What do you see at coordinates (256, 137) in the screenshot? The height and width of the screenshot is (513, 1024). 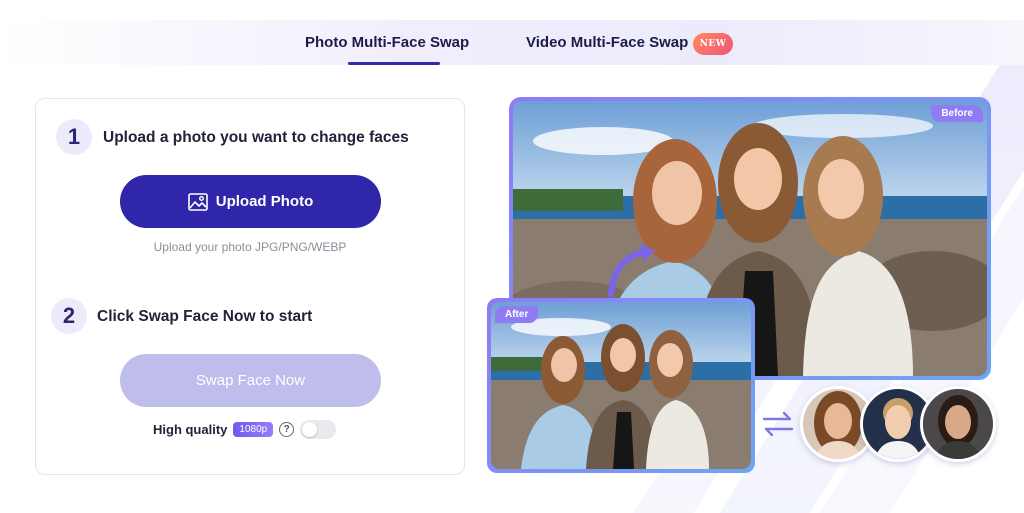 I see `step-1-title: Upload a photo you want to change faces` at bounding box center [256, 137].